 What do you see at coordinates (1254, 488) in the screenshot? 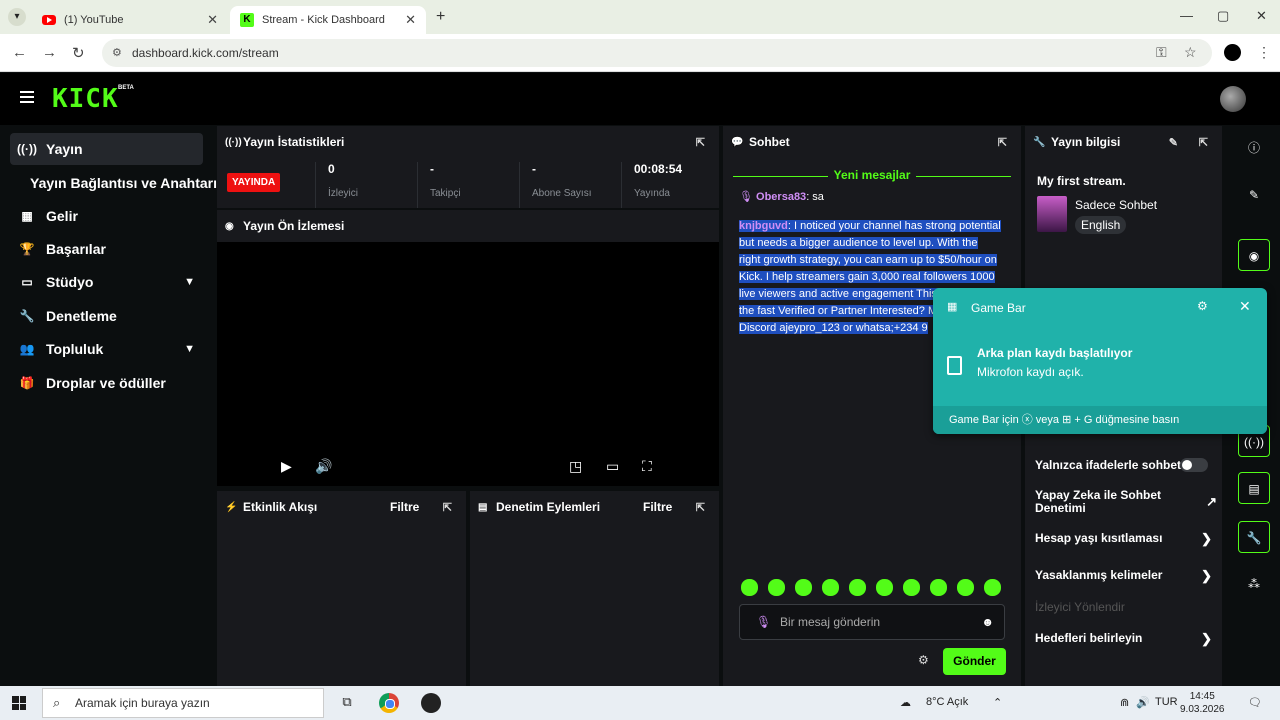
I see `layout-icon: ▤` at bounding box center [1254, 488].